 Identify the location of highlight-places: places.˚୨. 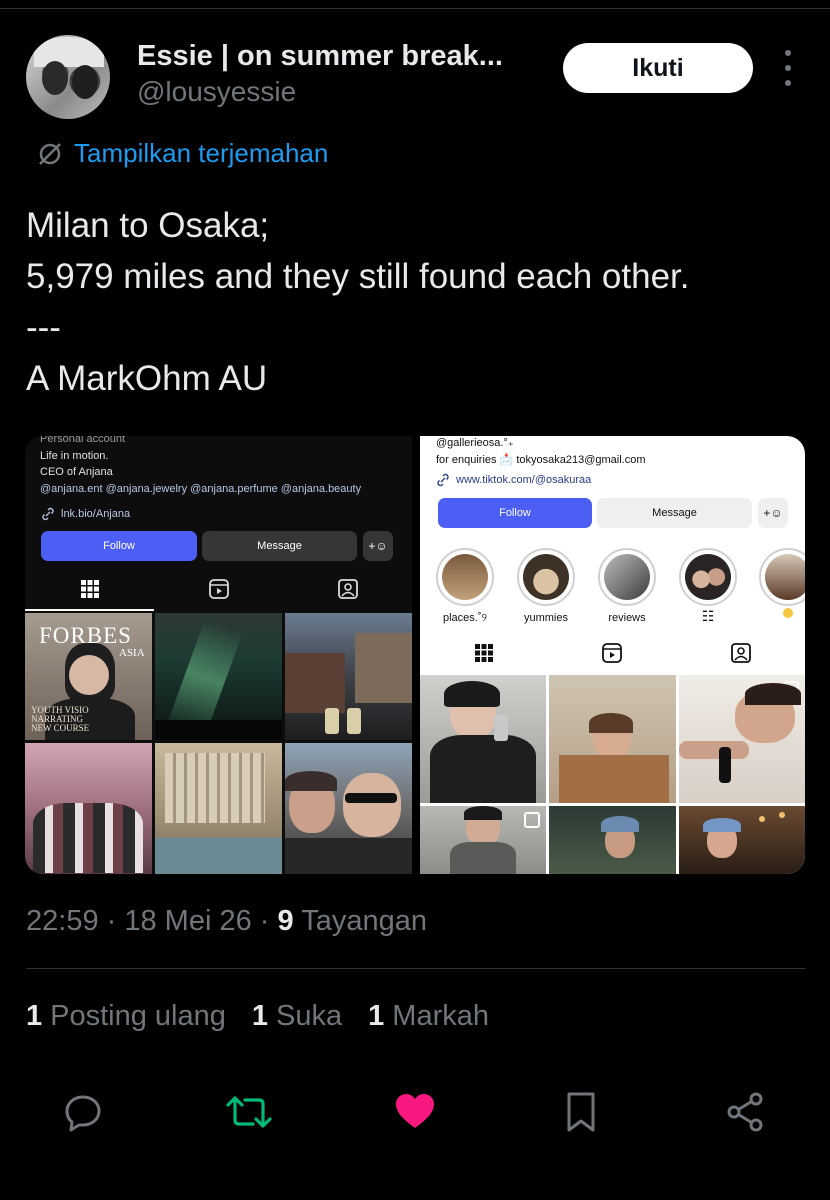
(465, 586).